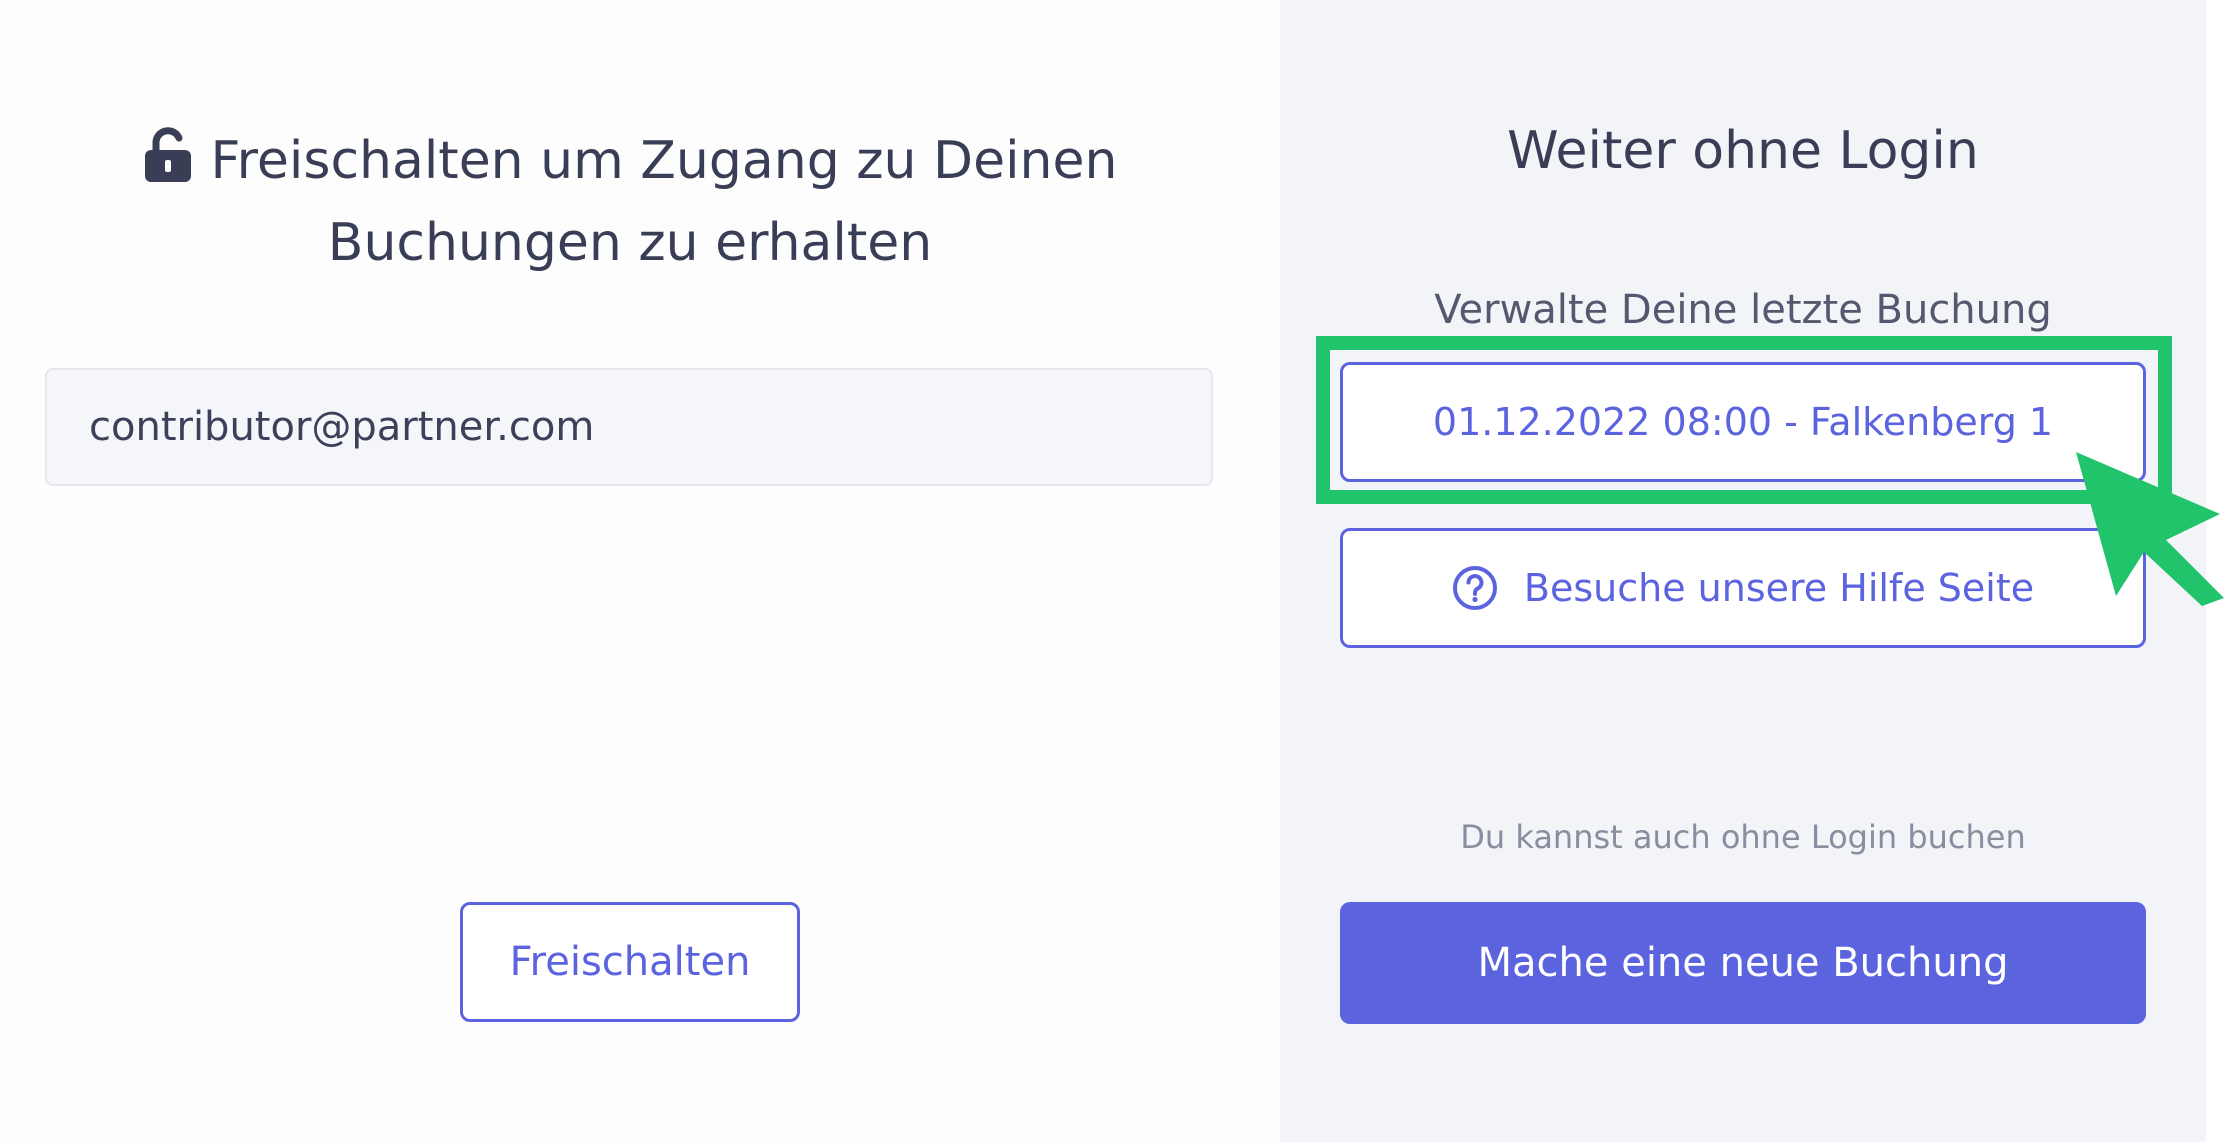 This screenshot has height=1142, width=2236. Describe the element at coordinates (630, 243) in the screenshot. I see `unlock-title-line2: Buchungen zu erhalten` at that location.